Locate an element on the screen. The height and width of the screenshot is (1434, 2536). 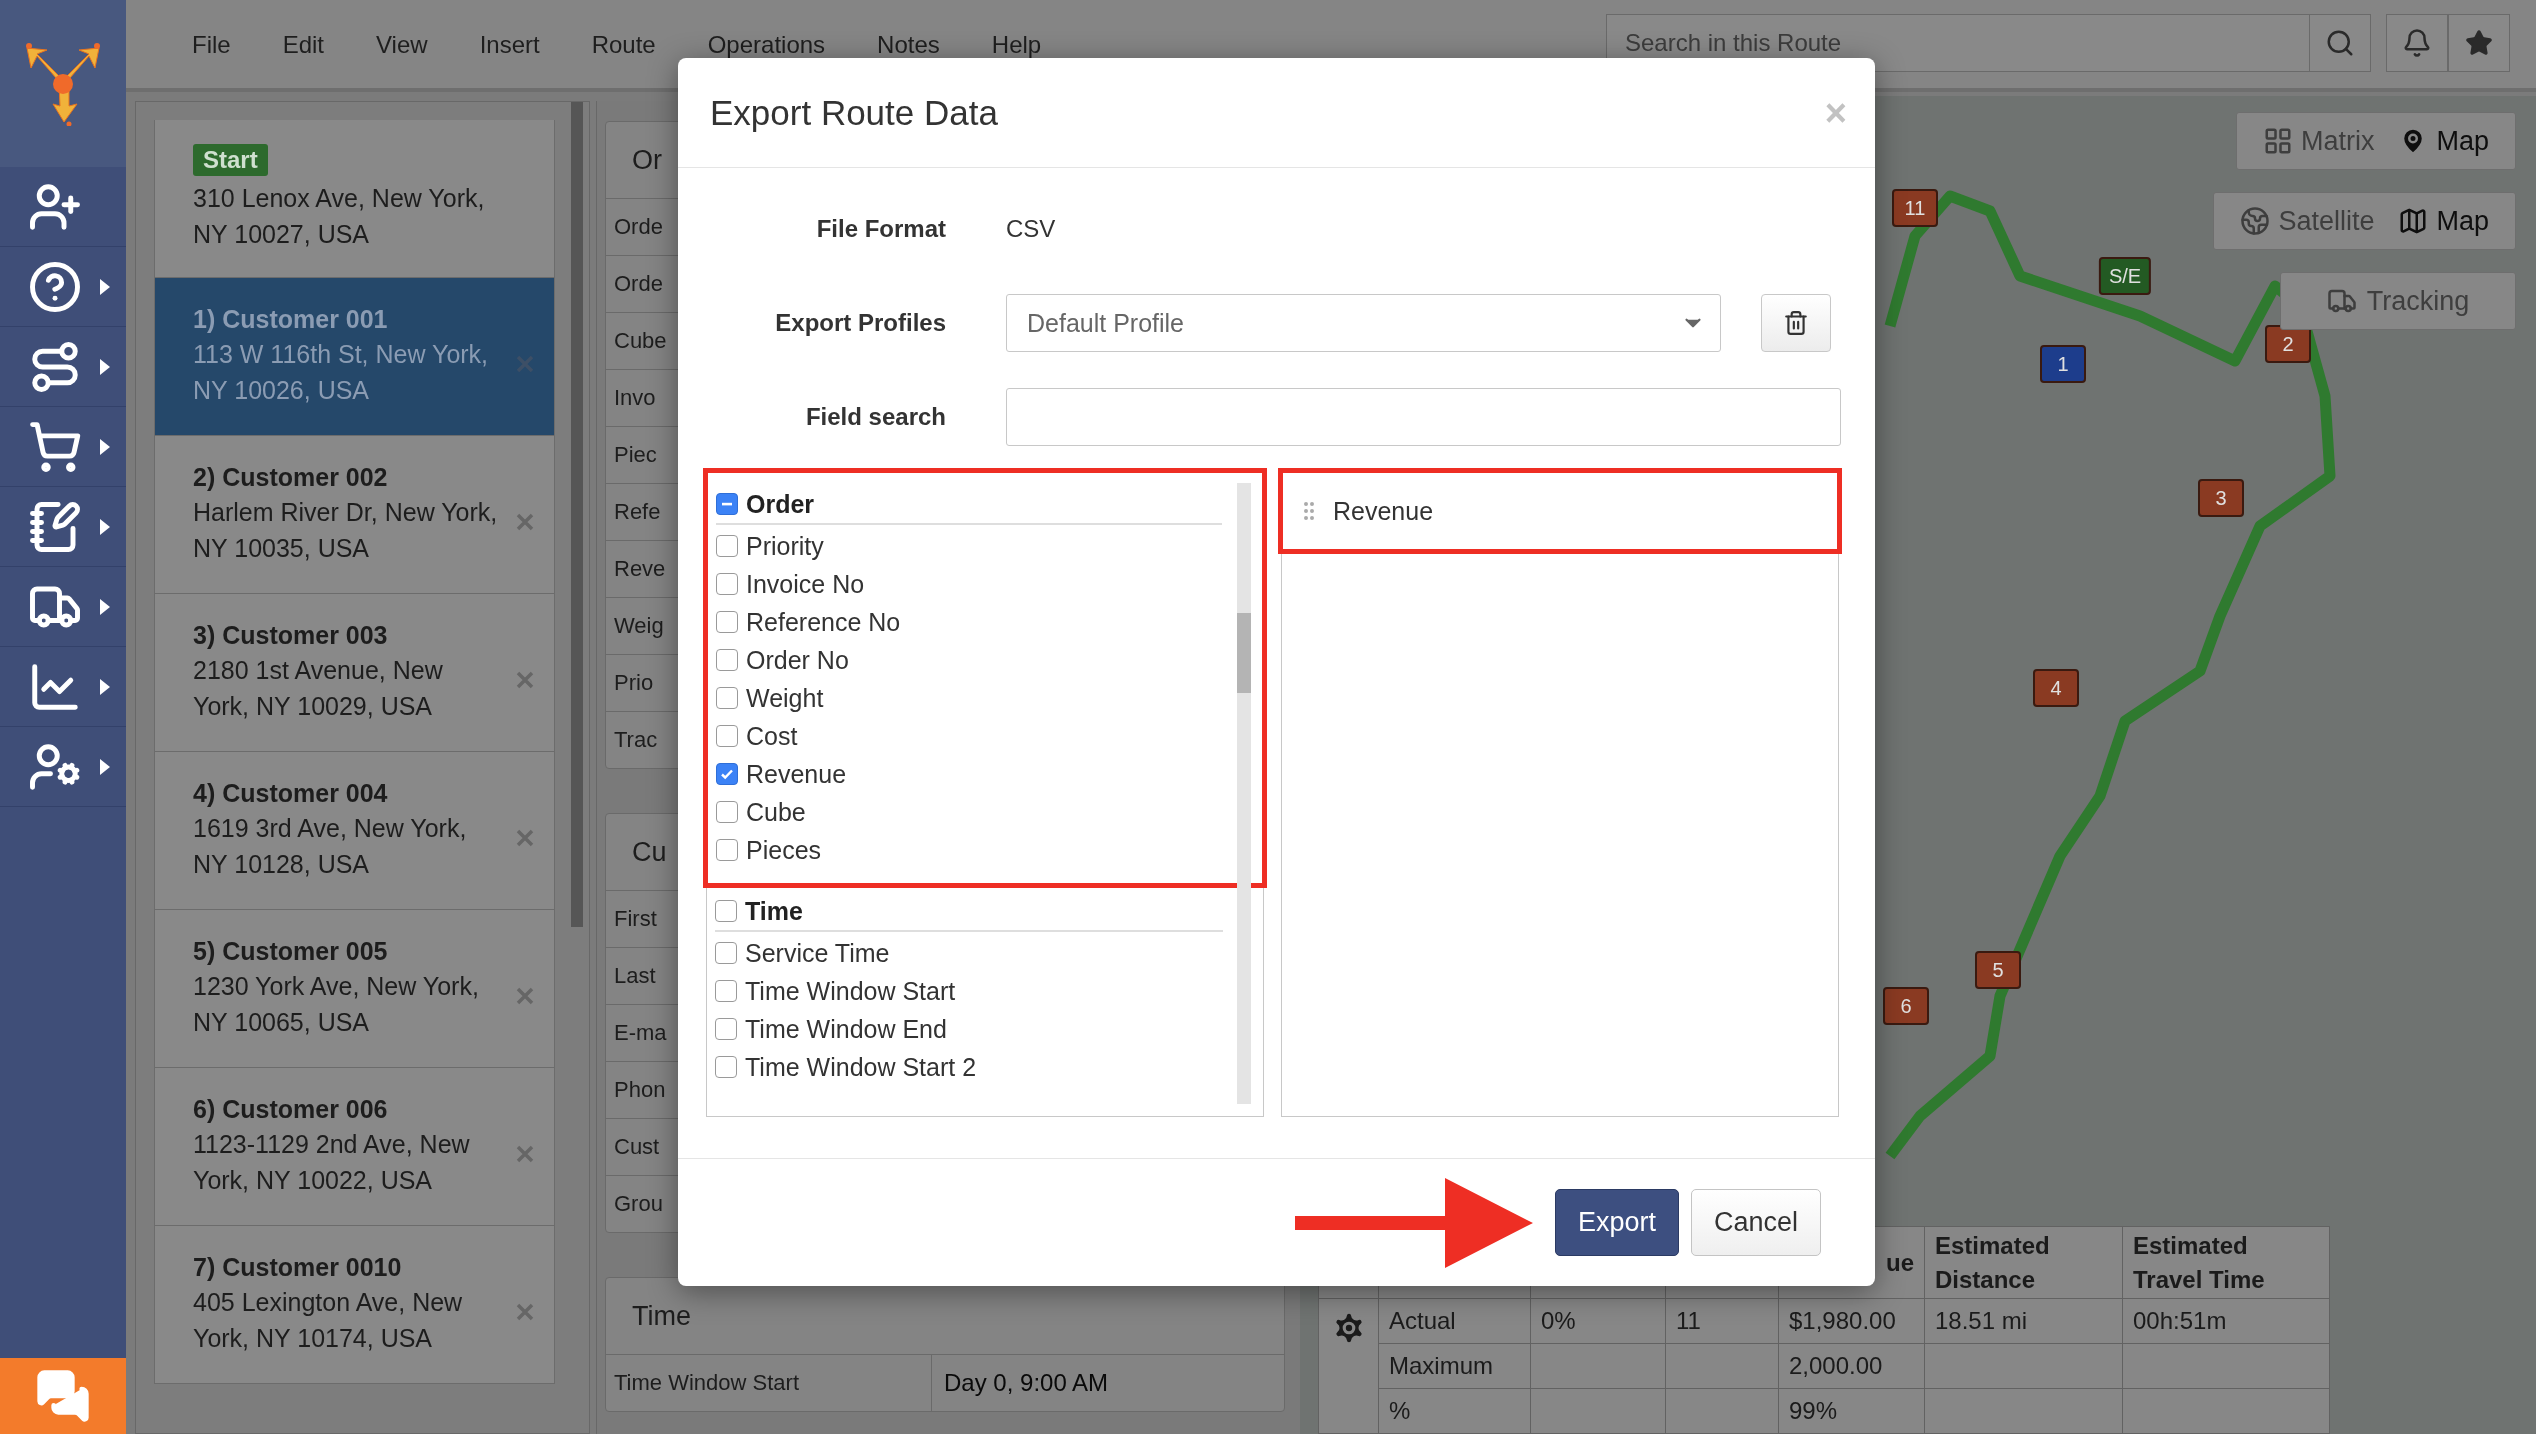
stop-address: 1230 York Ave, New York, NY 10065, USA is located at coordinates (336, 1004).